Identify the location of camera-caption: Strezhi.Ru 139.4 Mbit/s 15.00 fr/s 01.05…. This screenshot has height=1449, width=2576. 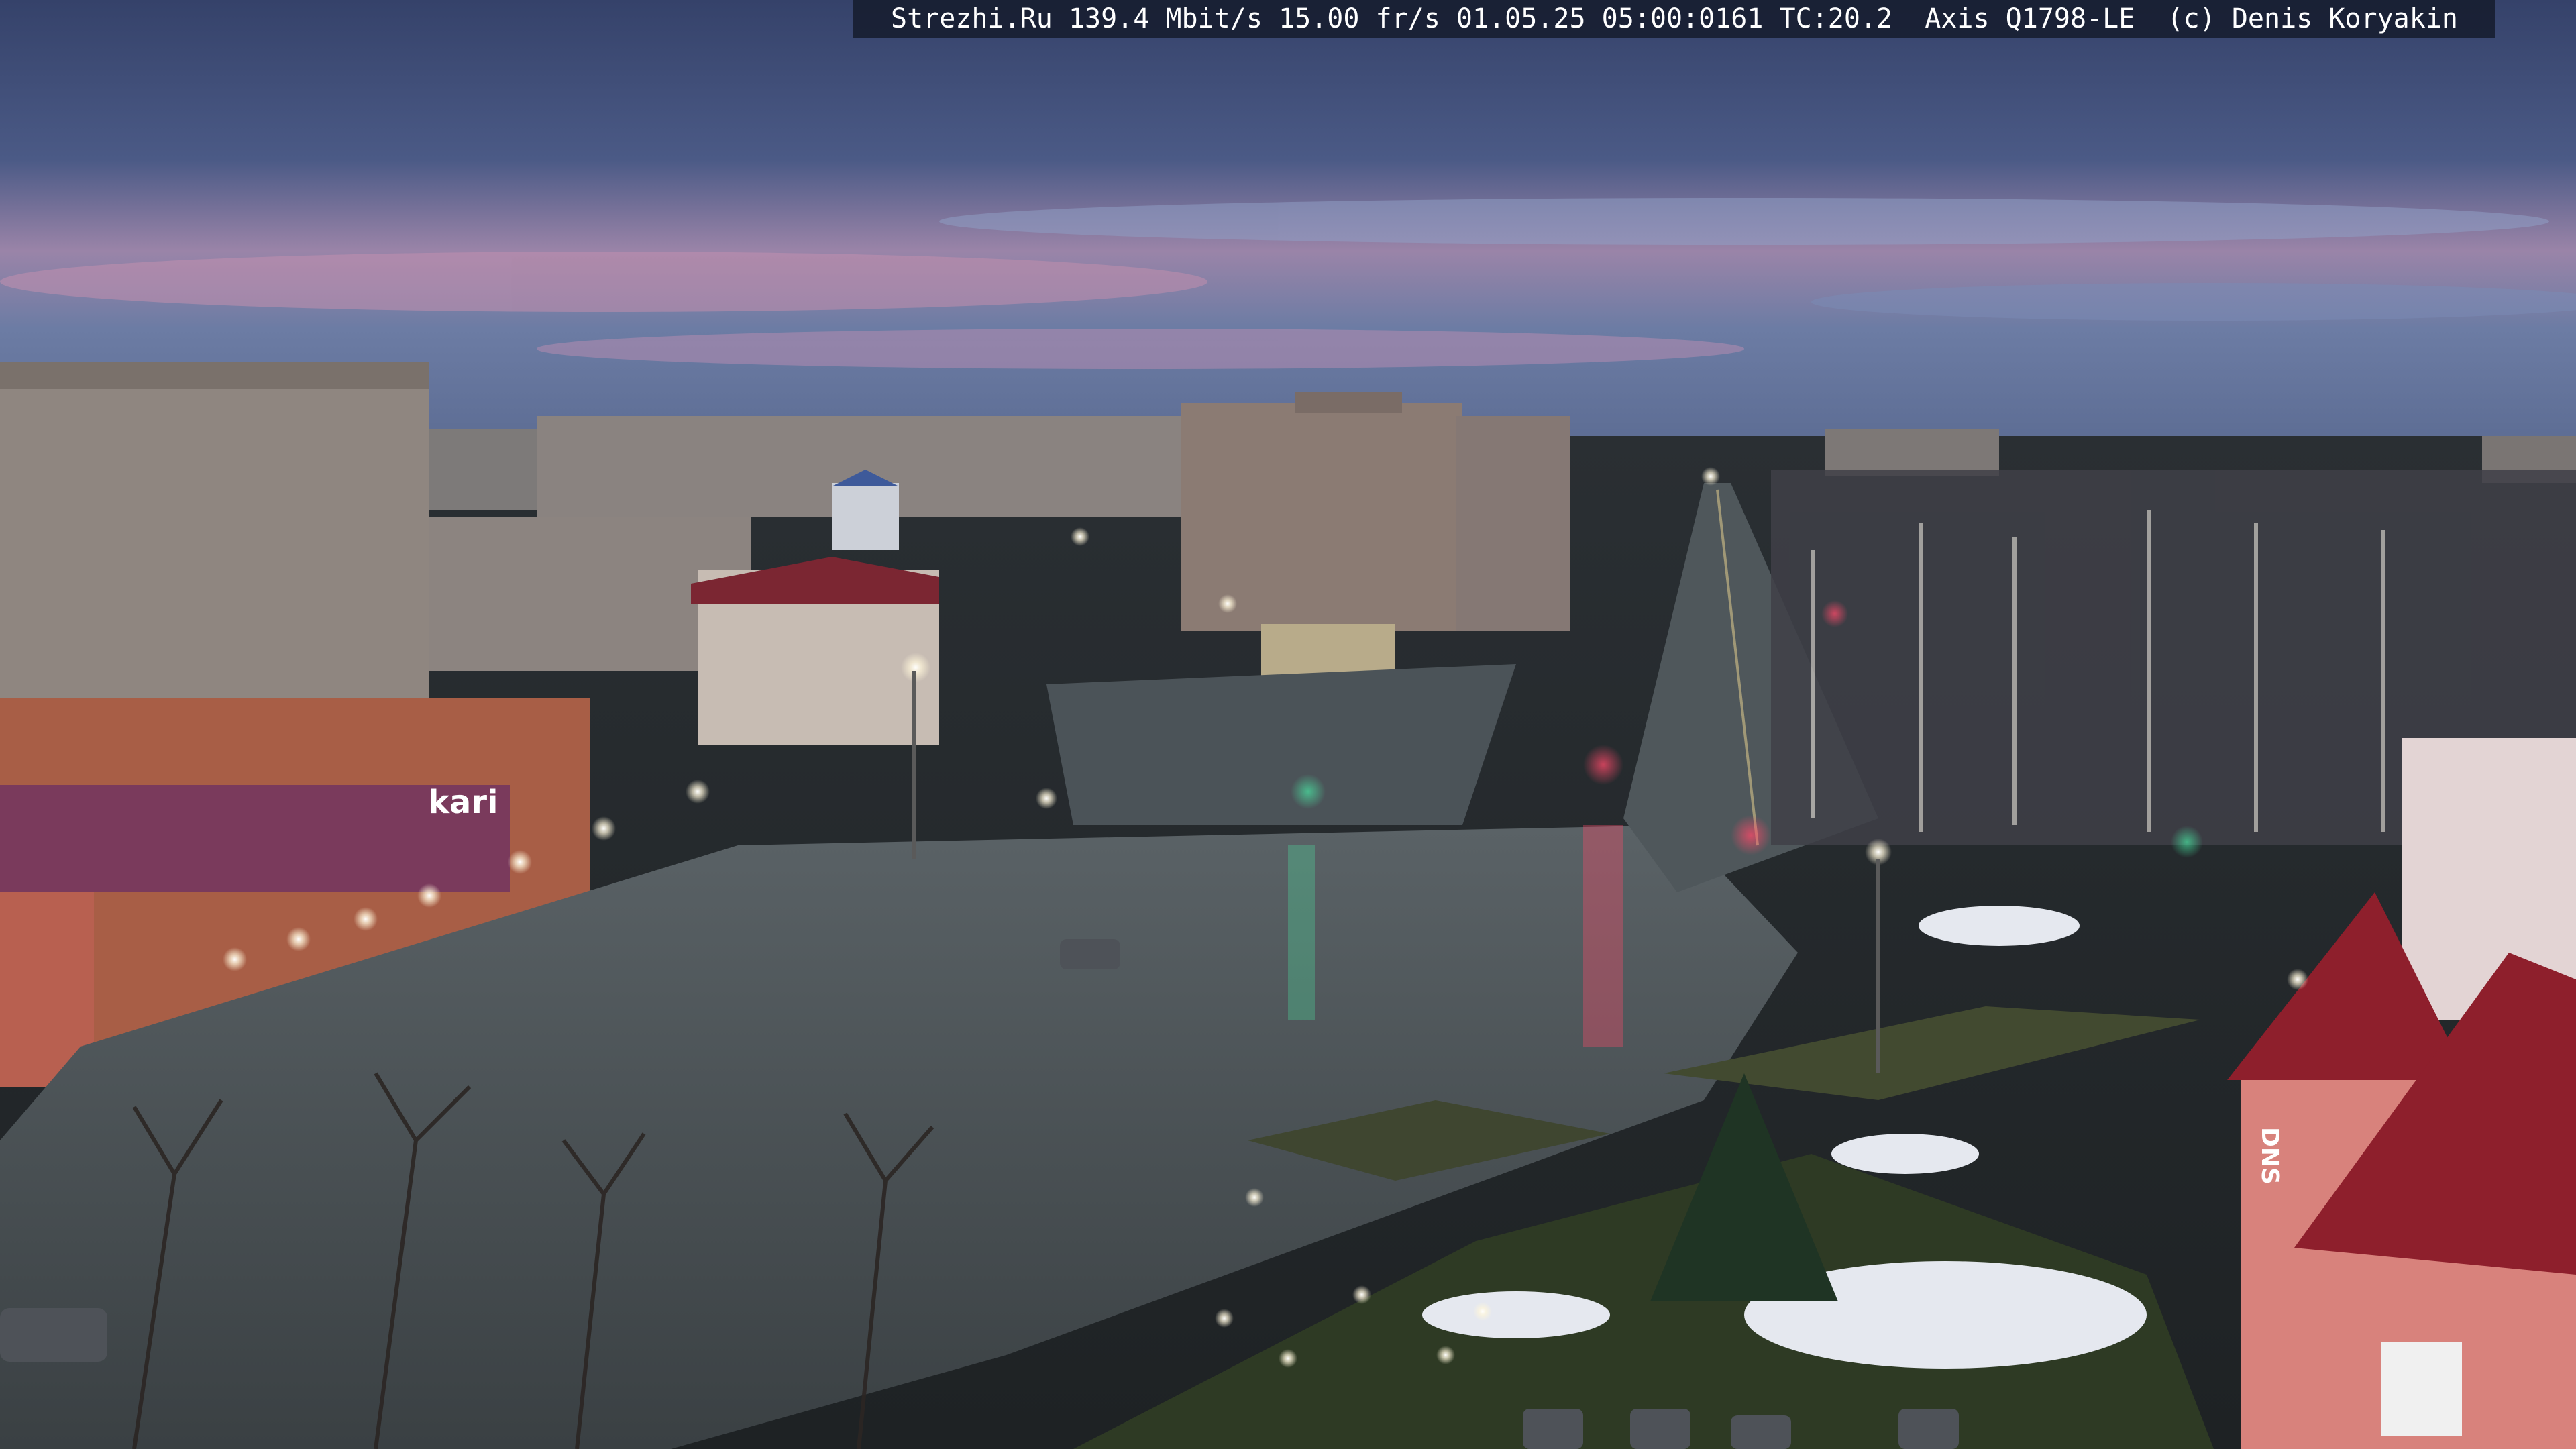
(1674, 18).